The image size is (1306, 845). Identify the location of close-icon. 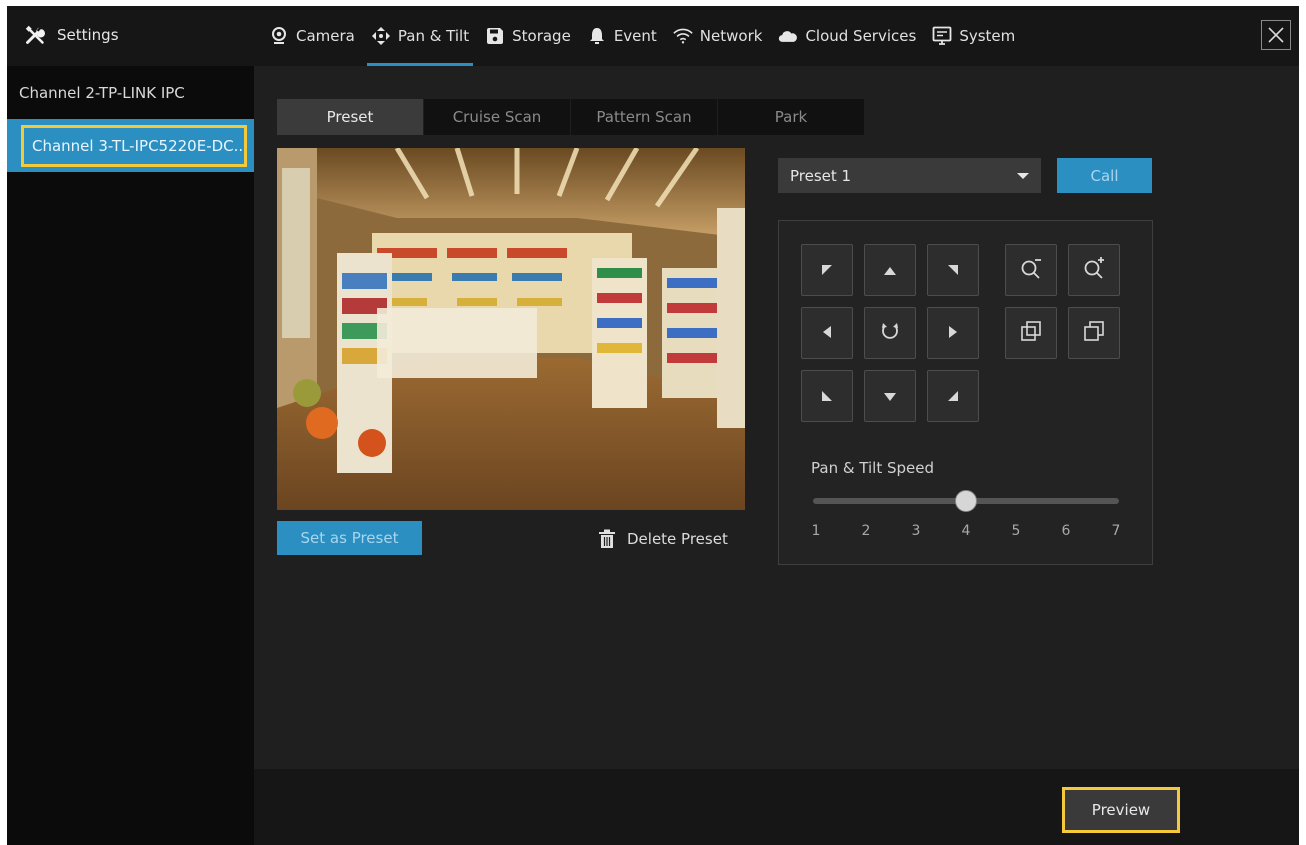
(1276, 35).